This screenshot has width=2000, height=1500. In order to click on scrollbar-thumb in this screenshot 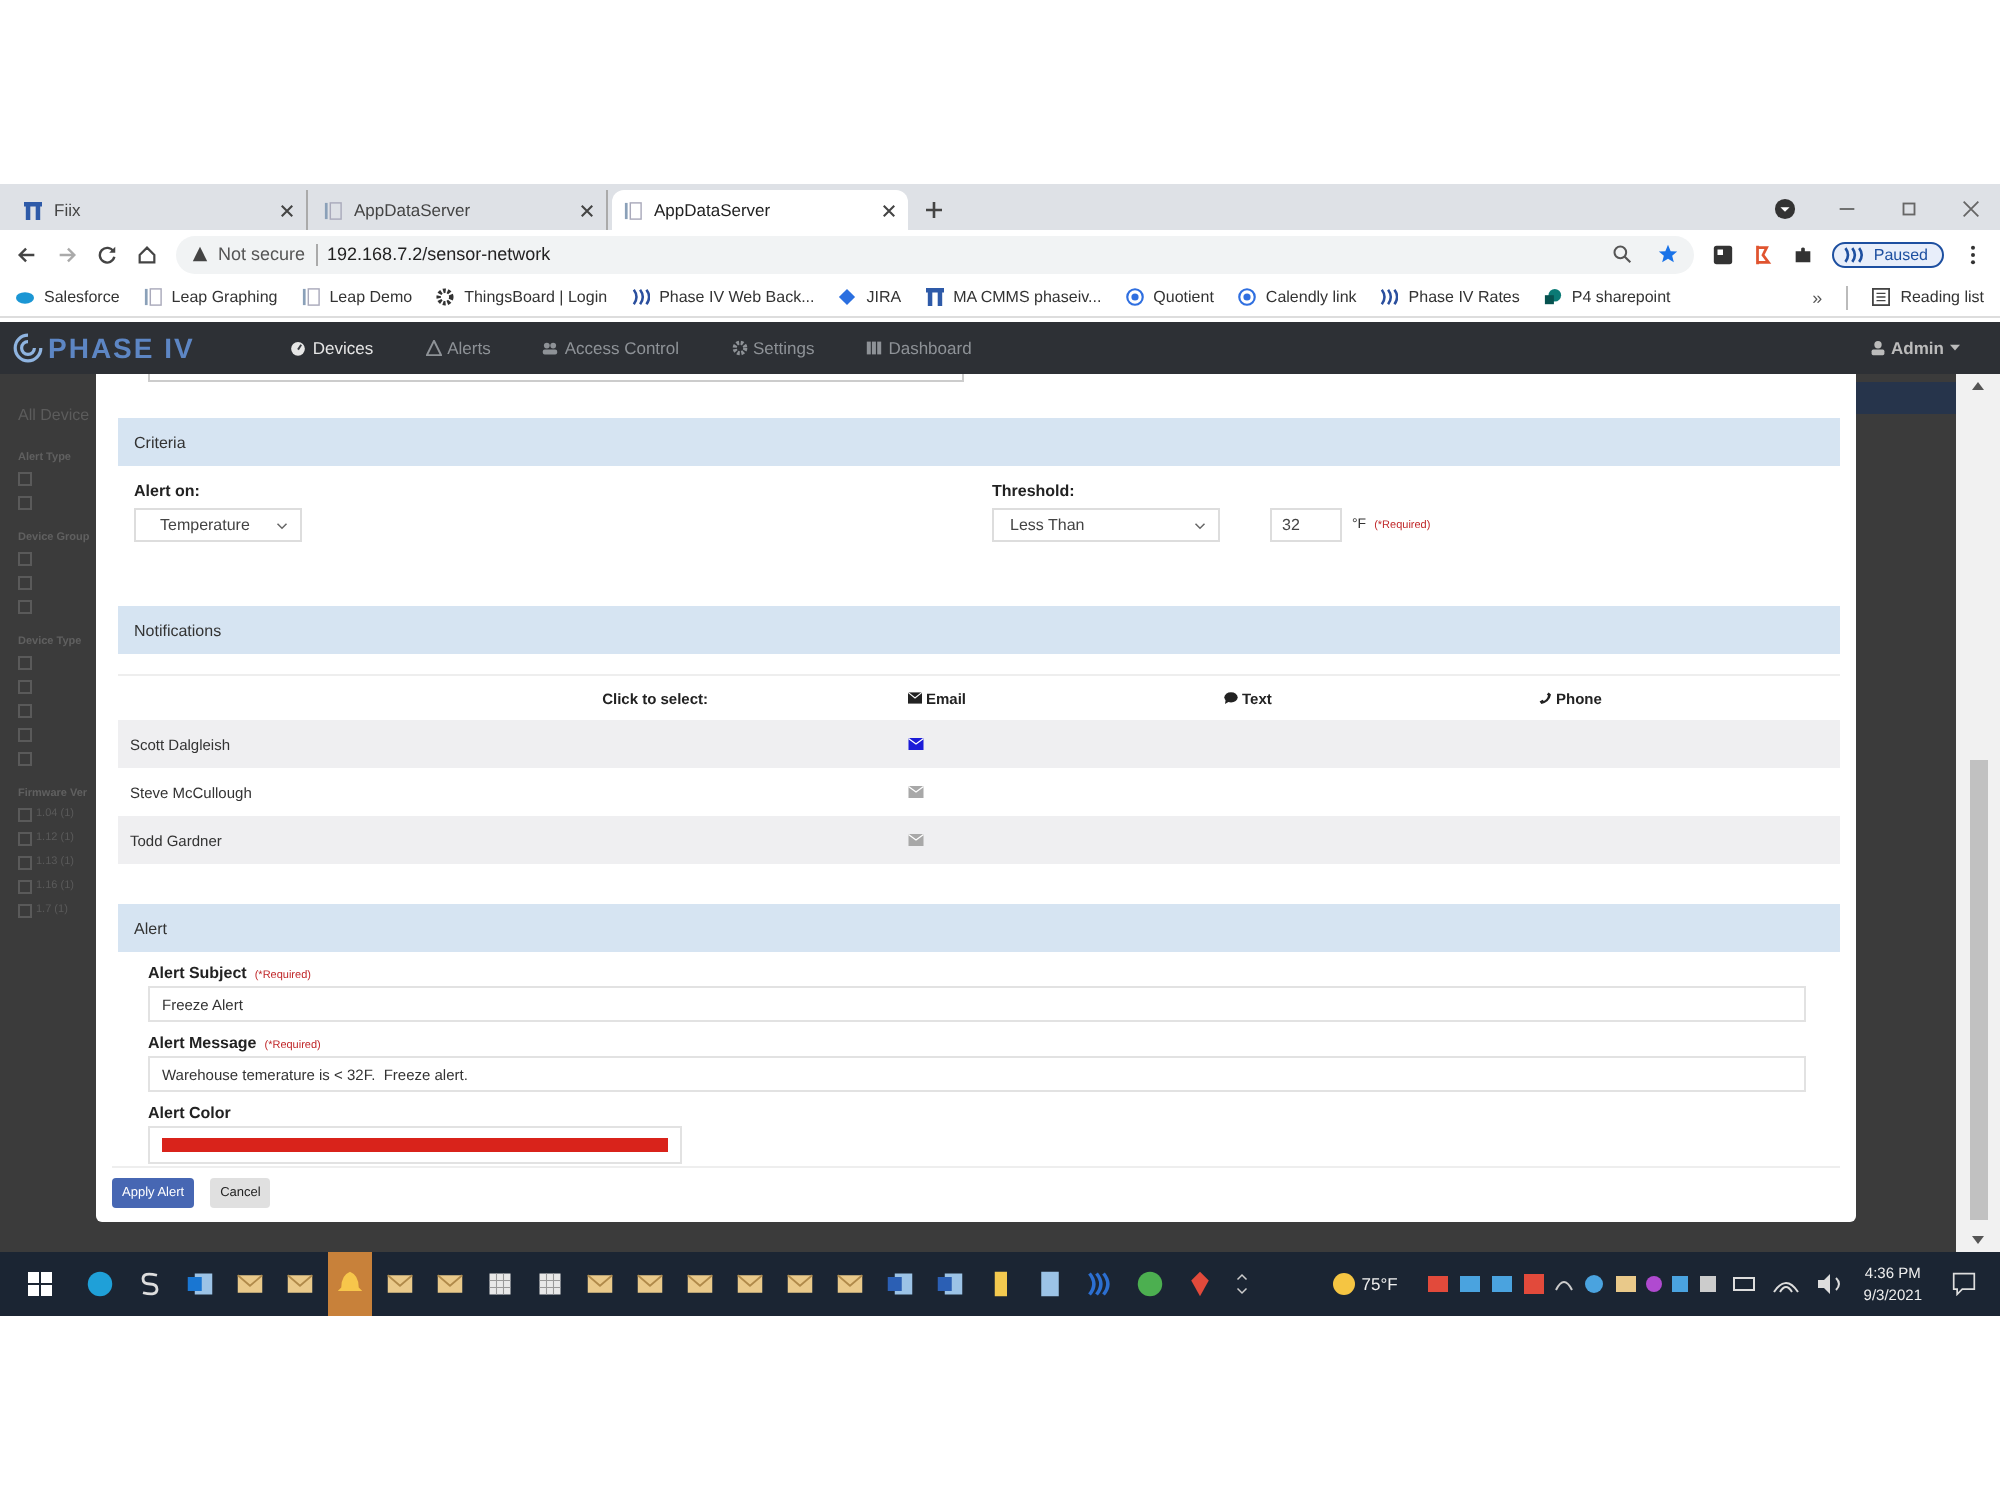, I will do `click(1978, 990)`.